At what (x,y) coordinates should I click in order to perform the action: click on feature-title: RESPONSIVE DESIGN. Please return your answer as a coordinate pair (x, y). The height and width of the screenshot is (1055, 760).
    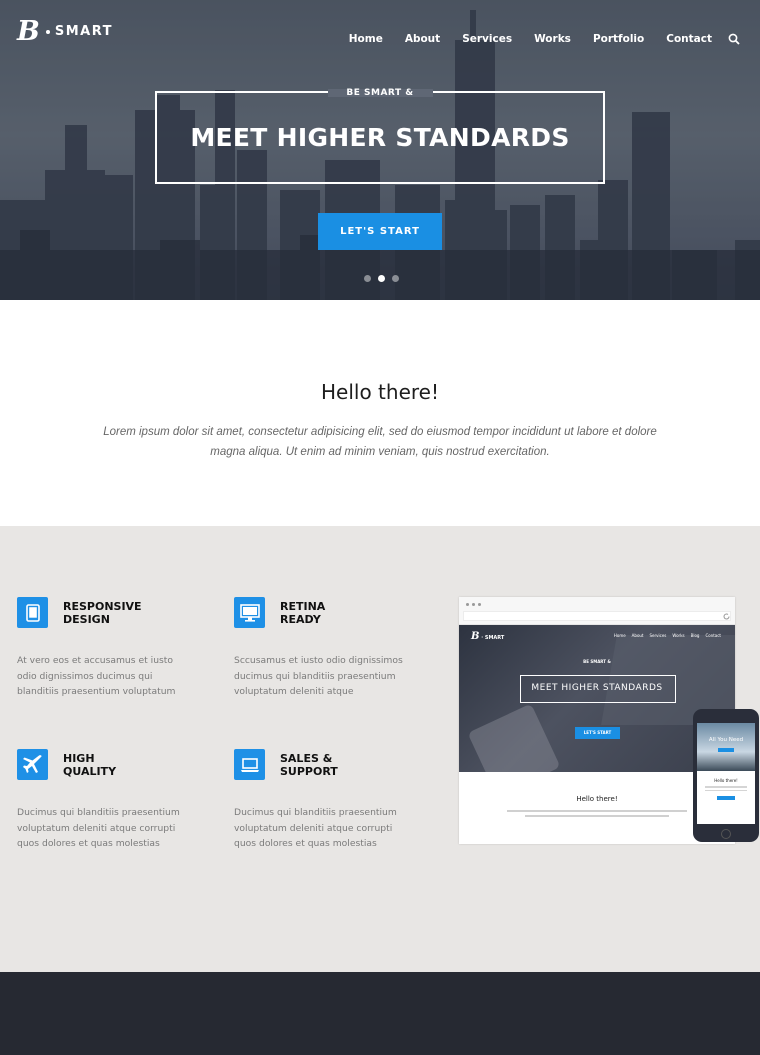
    Looking at the image, I should click on (102, 613).